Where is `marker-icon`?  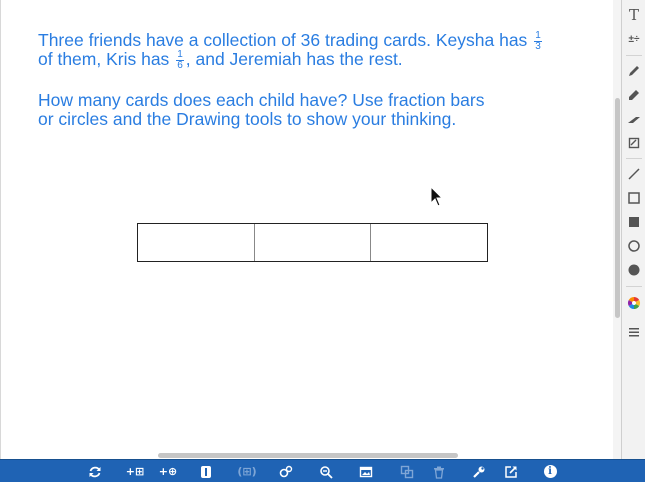
marker-icon is located at coordinates (633, 95).